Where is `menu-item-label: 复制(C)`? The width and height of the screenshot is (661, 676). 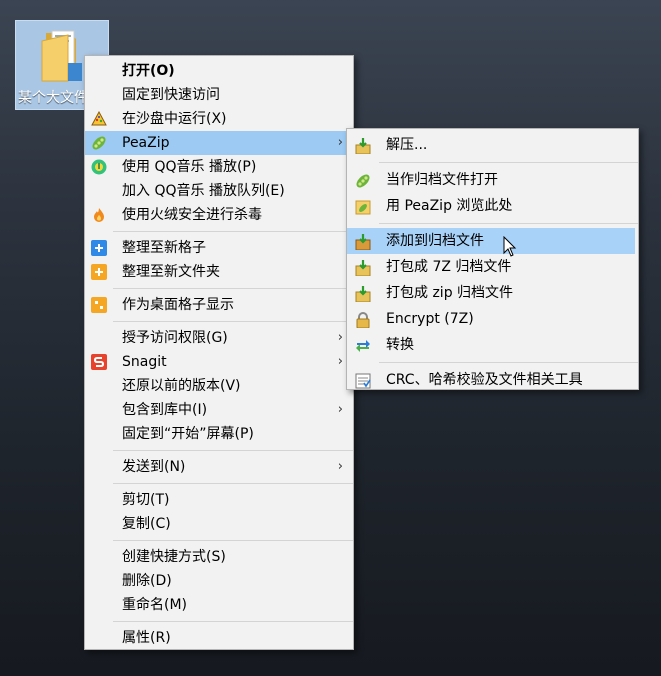
menu-item-label: 复制(C) is located at coordinates (146, 524).